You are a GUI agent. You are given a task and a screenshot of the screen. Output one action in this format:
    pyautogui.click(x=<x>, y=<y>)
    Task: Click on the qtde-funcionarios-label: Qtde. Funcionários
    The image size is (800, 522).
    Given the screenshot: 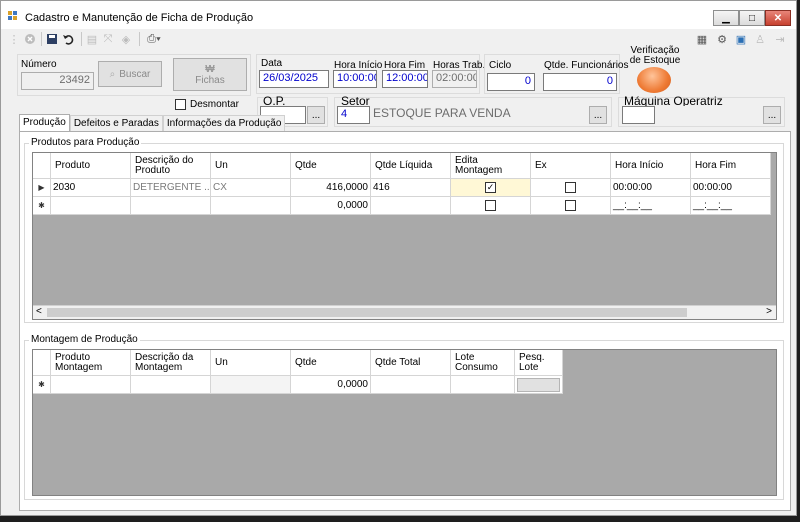 What is the action you would take?
    pyautogui.click(x=586, y=65)
    